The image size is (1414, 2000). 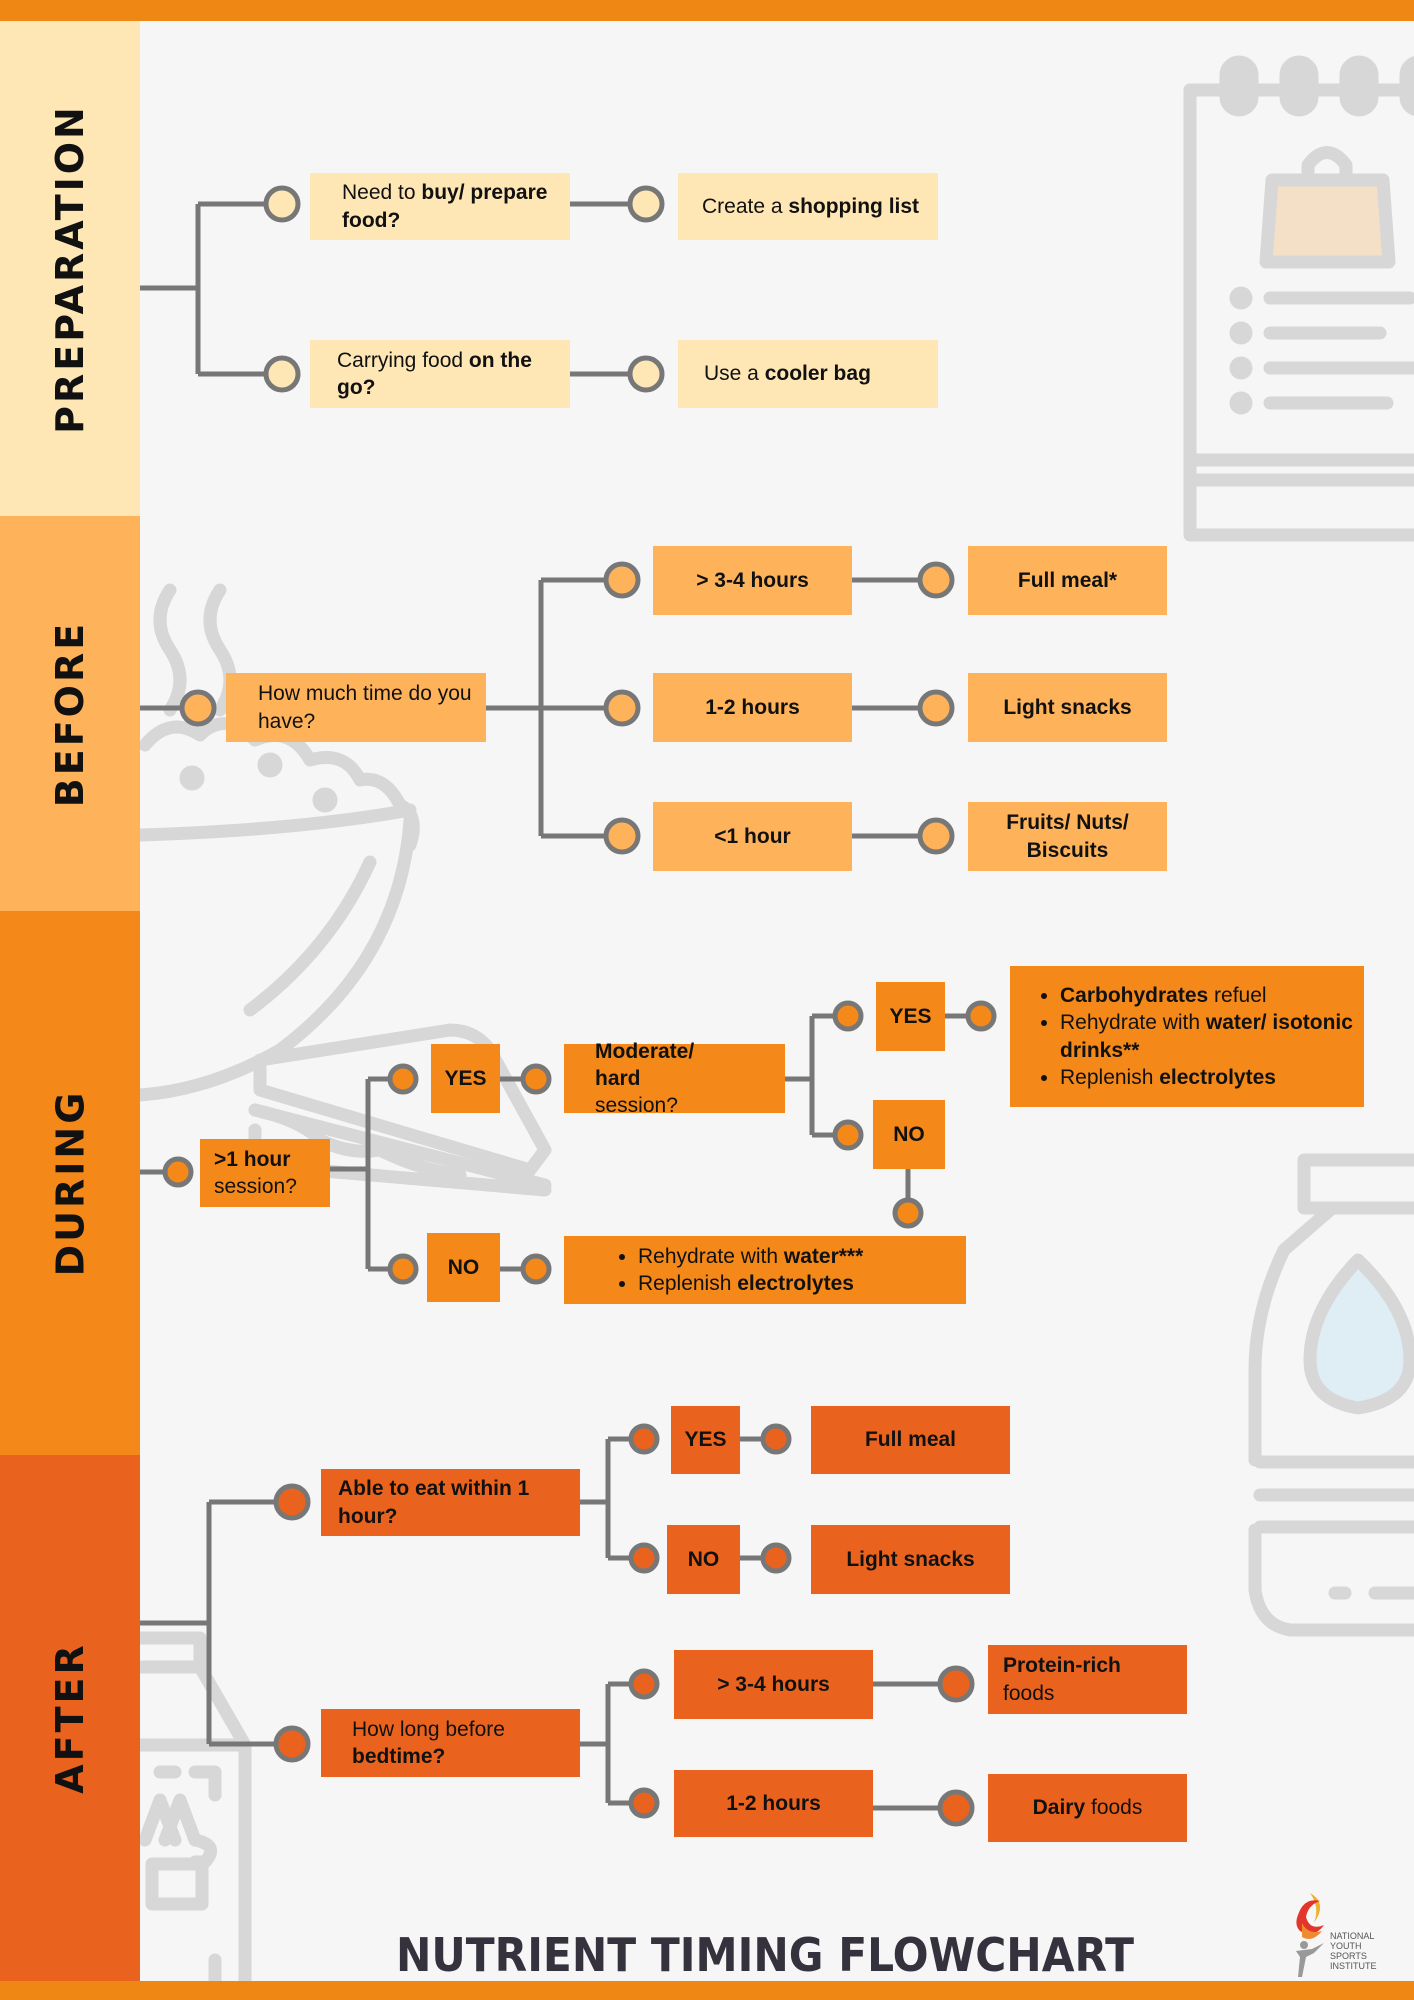 What do you see at coordinates (752, 836) in the screenshot?
I see `before-option-under-1-hour: <1 hour` at bounding box center [752, 836].